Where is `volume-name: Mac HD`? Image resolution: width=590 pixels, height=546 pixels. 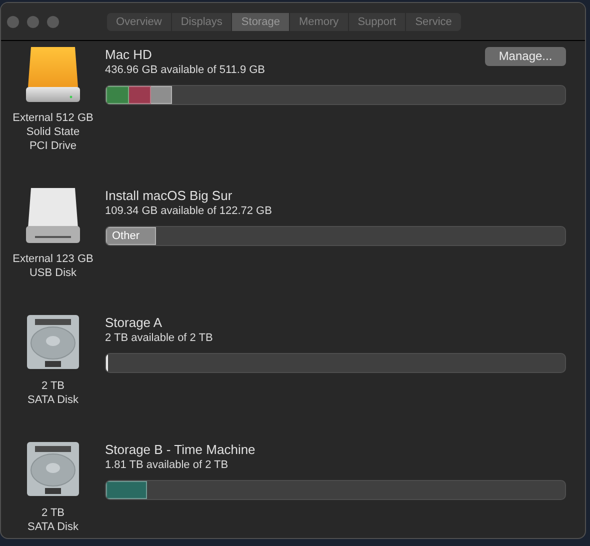 volume-name: Mac HD is located at coordinates (129, 54).